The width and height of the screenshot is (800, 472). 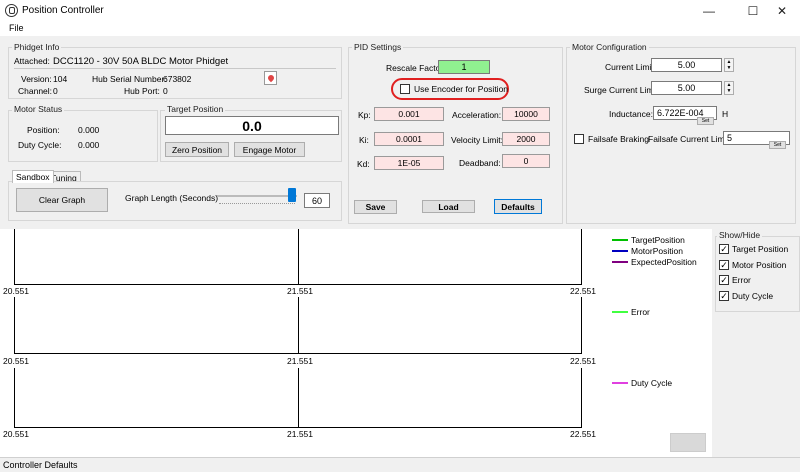 What do you see at coordinates (609, 47) in the screenshot?
I see `motor-configuration-legend: Motor Configuration` at bounding box center [609, 47].